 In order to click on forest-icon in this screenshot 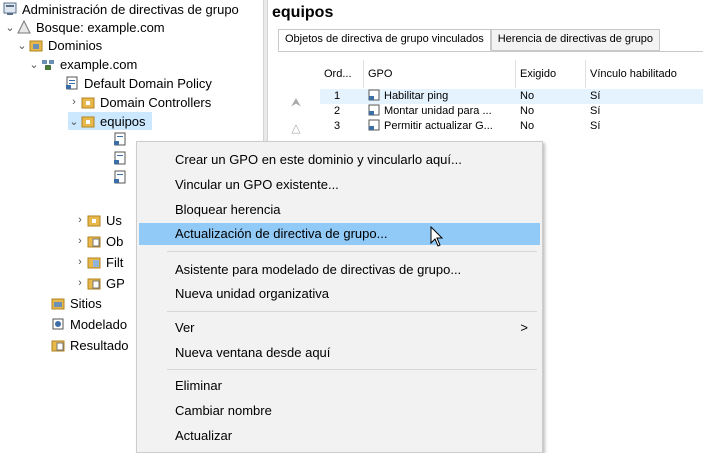, I will do `click(24, 27)`.